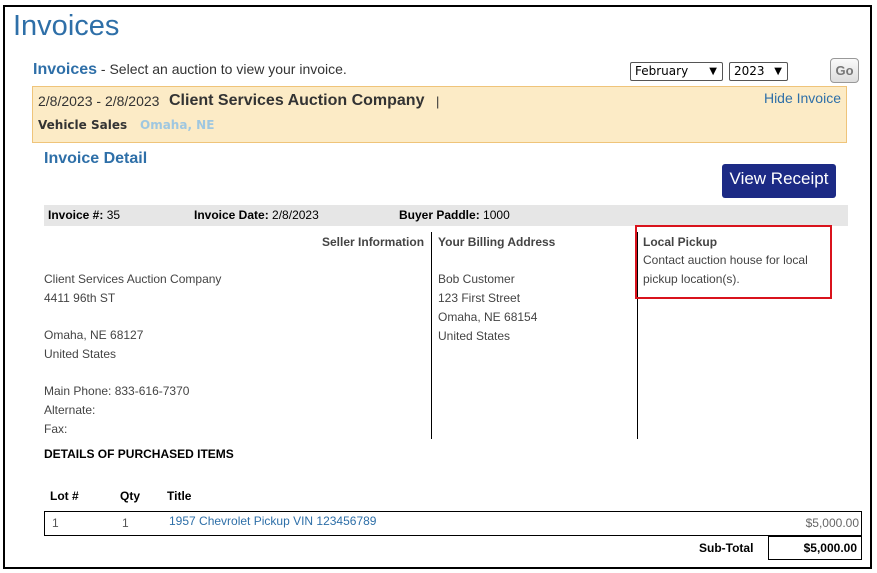 The image size is (877, 573). What do you see at coordinates (488, 317) in the screenshot?
I see `billing-city: Omaha, NE 68154` at bounding box center [488, 317].